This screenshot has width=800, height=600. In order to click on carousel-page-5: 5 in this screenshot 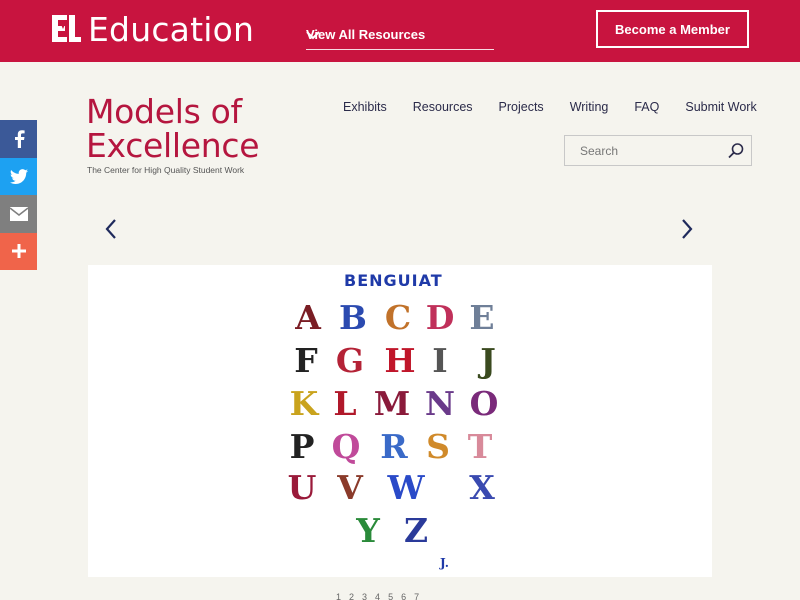, I will do `click(390, 596)`.